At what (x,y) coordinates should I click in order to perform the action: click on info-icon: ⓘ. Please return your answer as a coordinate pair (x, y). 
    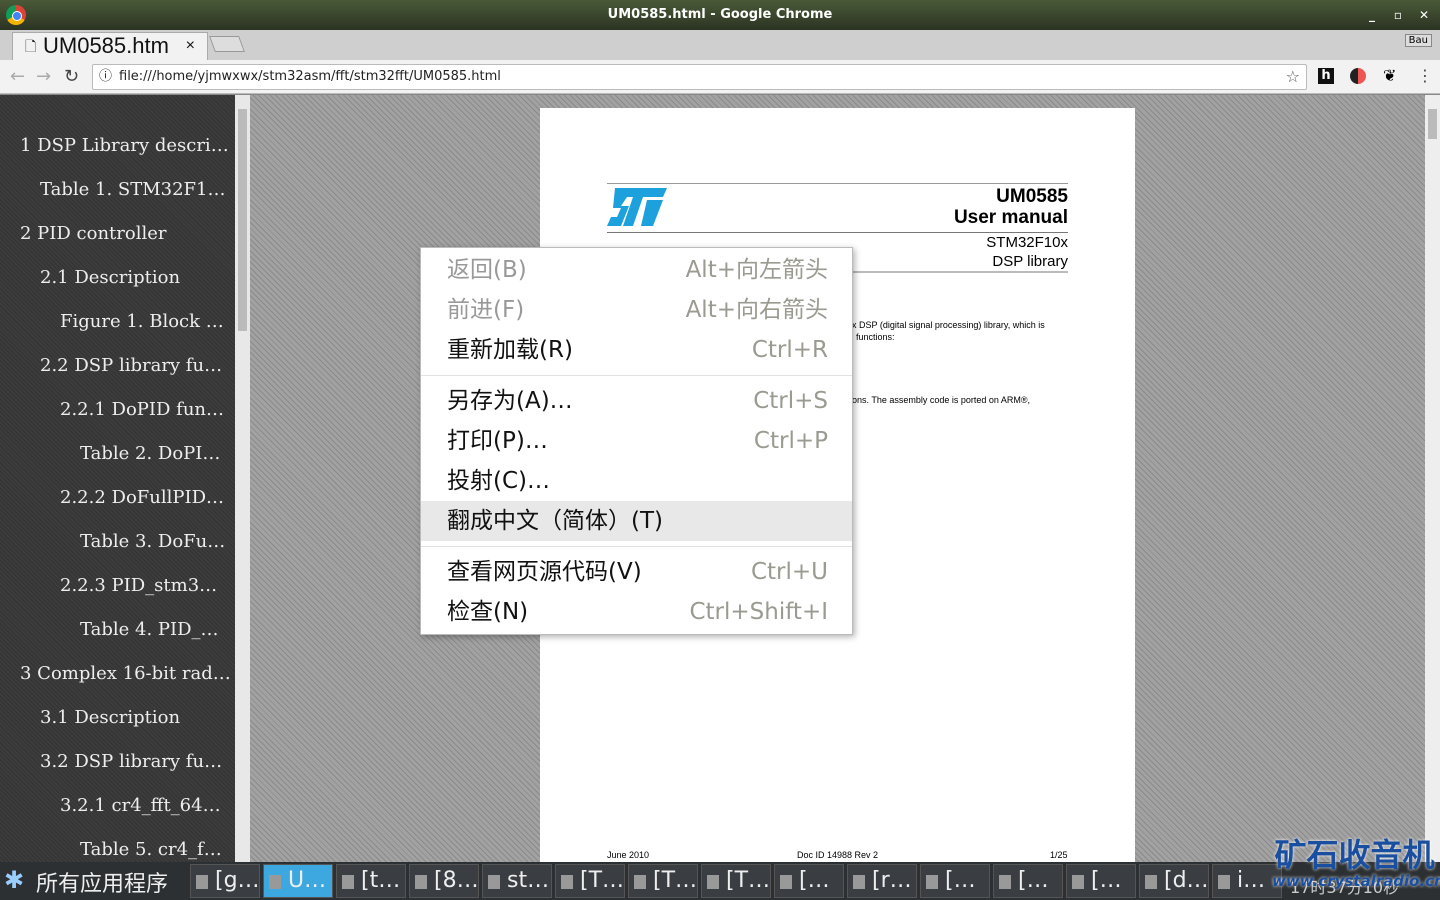
    Looking at the image, I should click on (106, 76).